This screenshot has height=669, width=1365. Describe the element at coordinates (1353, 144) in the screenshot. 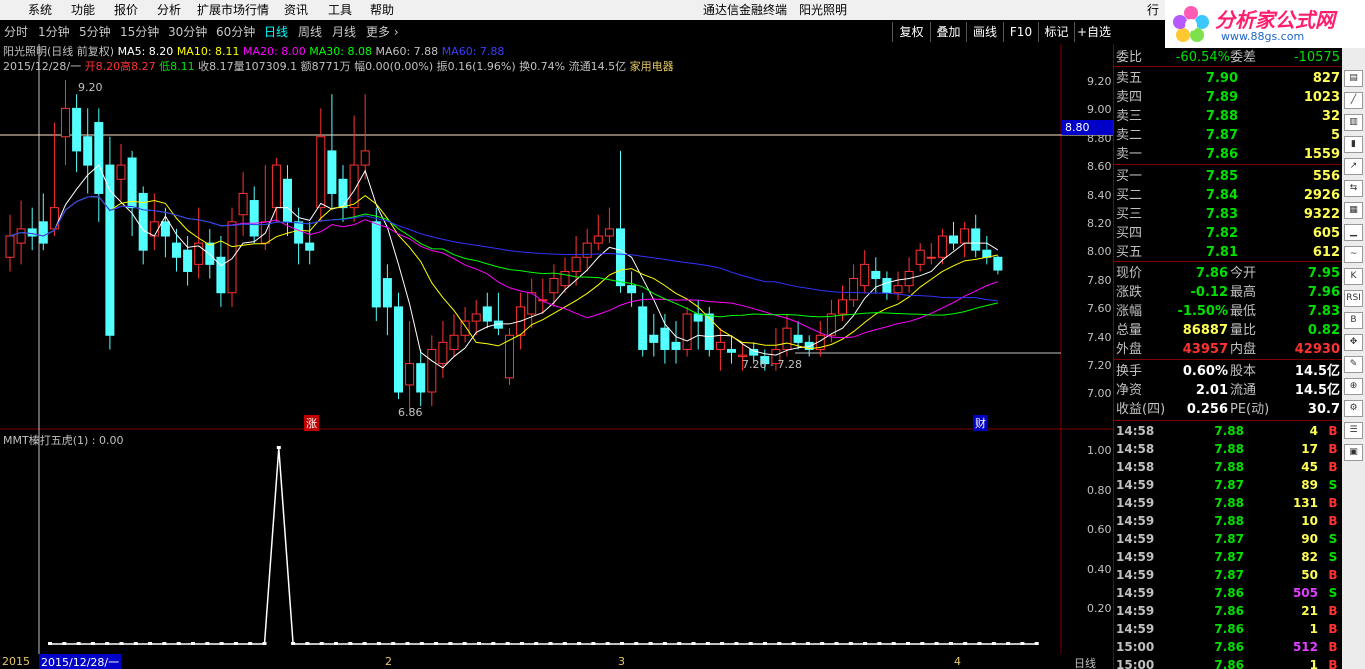

I see `candle-icon: ▮` at that location.